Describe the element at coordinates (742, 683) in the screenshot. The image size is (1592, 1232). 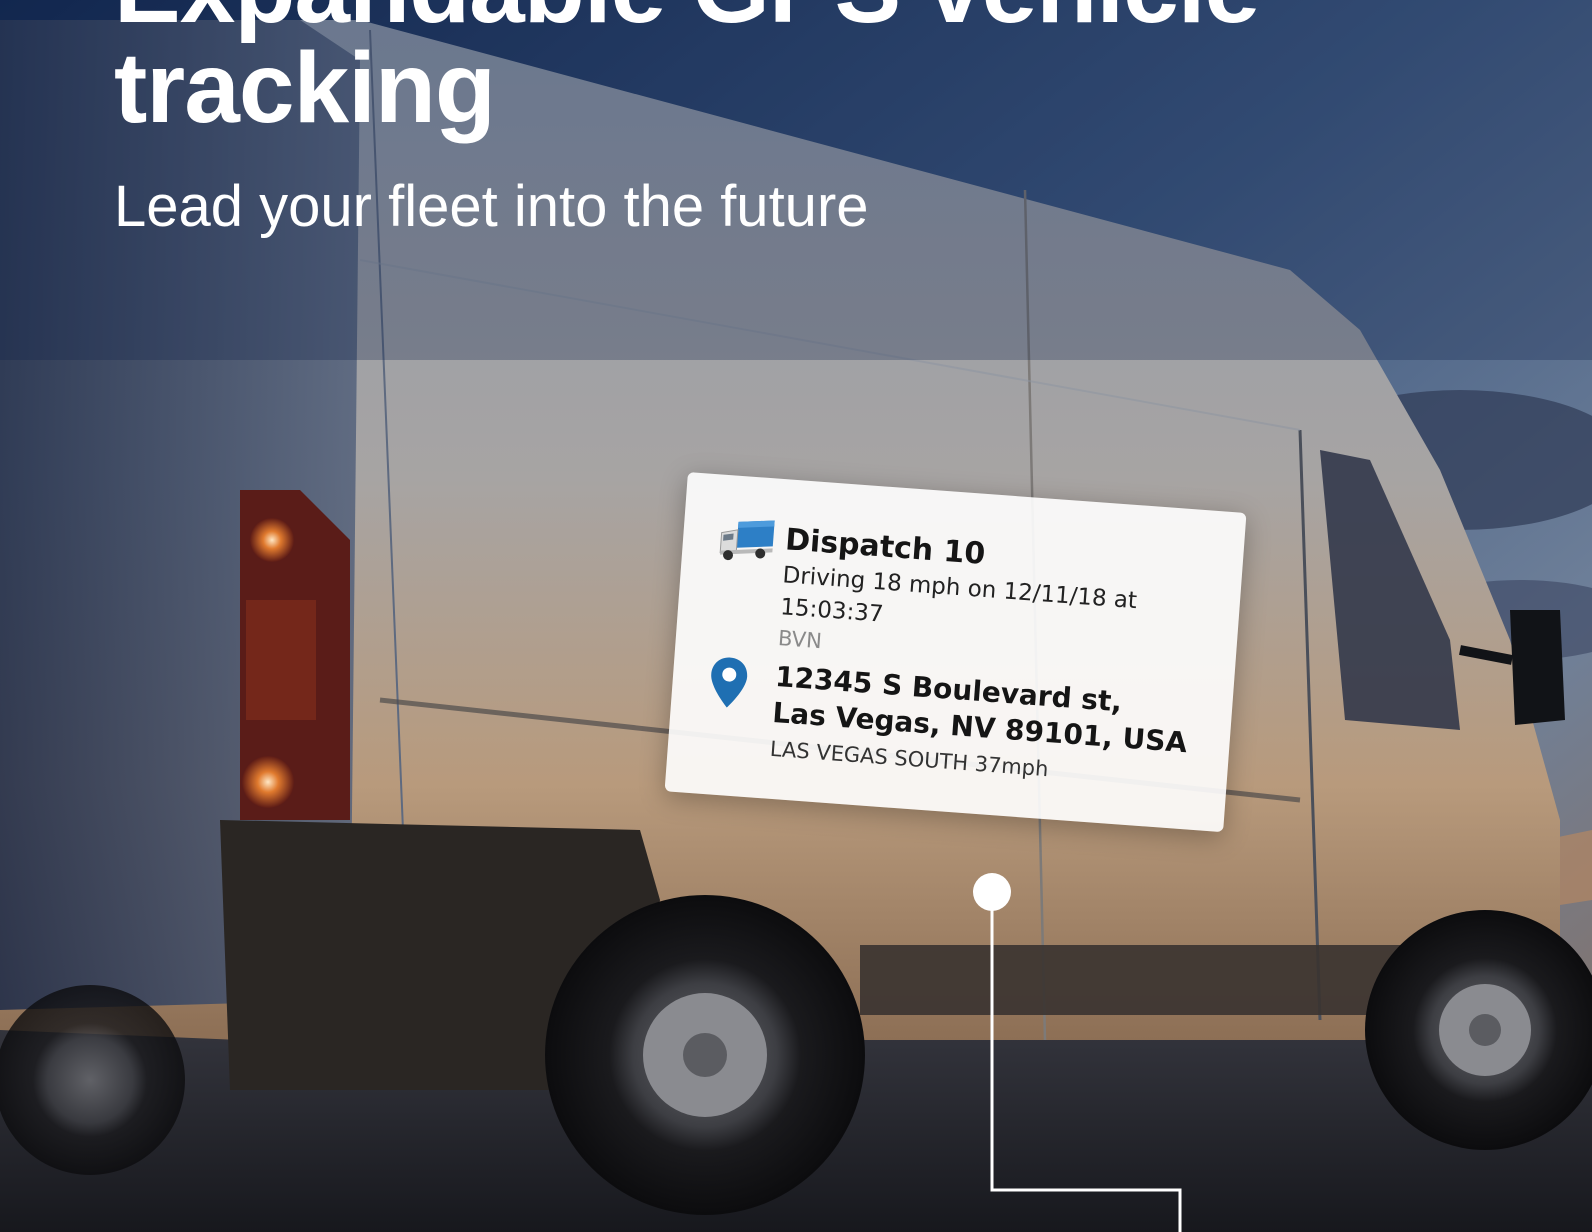
I see `map-pin-icon` at that location.